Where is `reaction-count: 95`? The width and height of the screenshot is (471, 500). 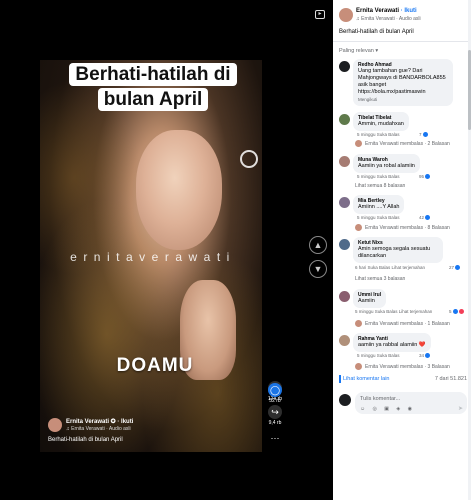
reaction-count: 95 is located at coordinates (425, 177).